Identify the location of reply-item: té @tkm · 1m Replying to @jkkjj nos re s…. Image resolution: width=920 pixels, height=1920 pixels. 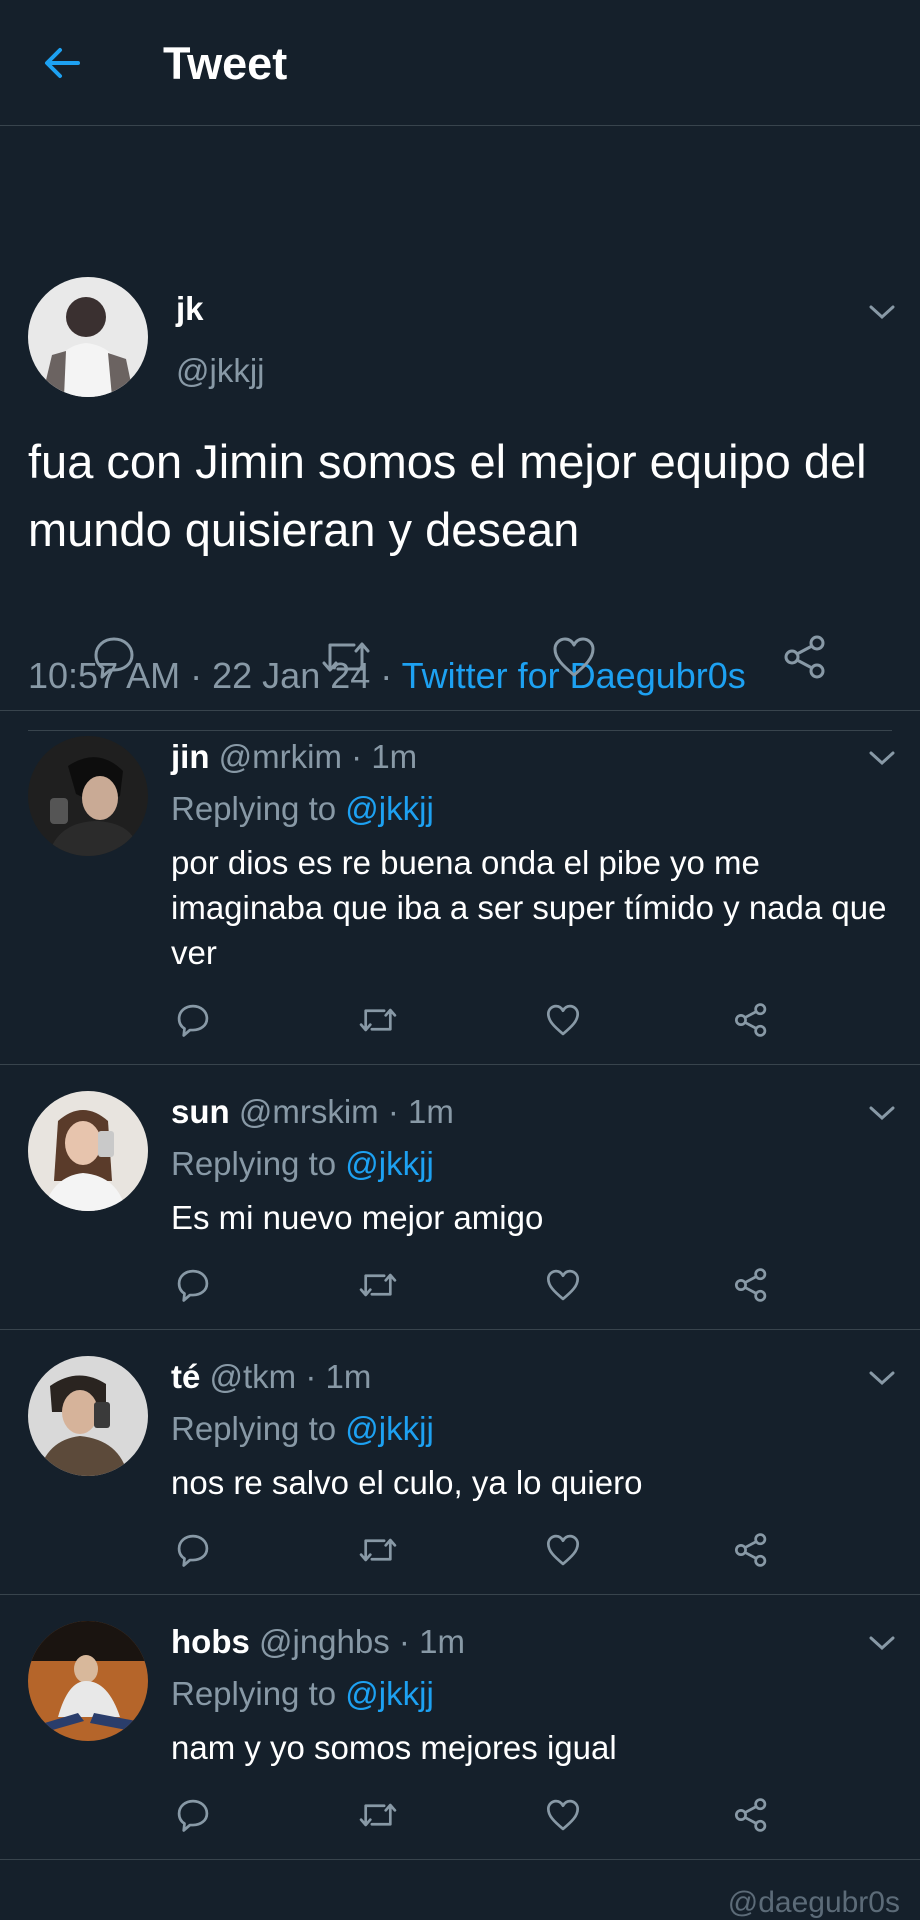
(460, 1462).